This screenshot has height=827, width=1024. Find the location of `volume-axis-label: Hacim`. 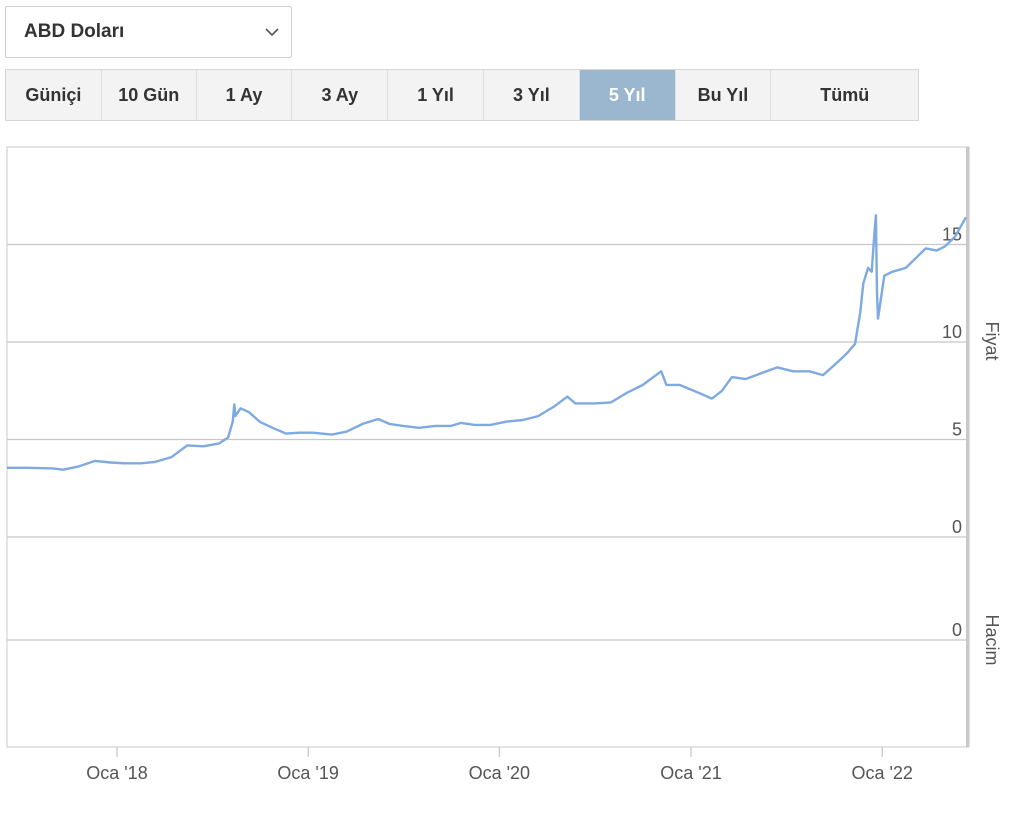

volume-axis-label: Hacim is located at coordinates (992, 639).